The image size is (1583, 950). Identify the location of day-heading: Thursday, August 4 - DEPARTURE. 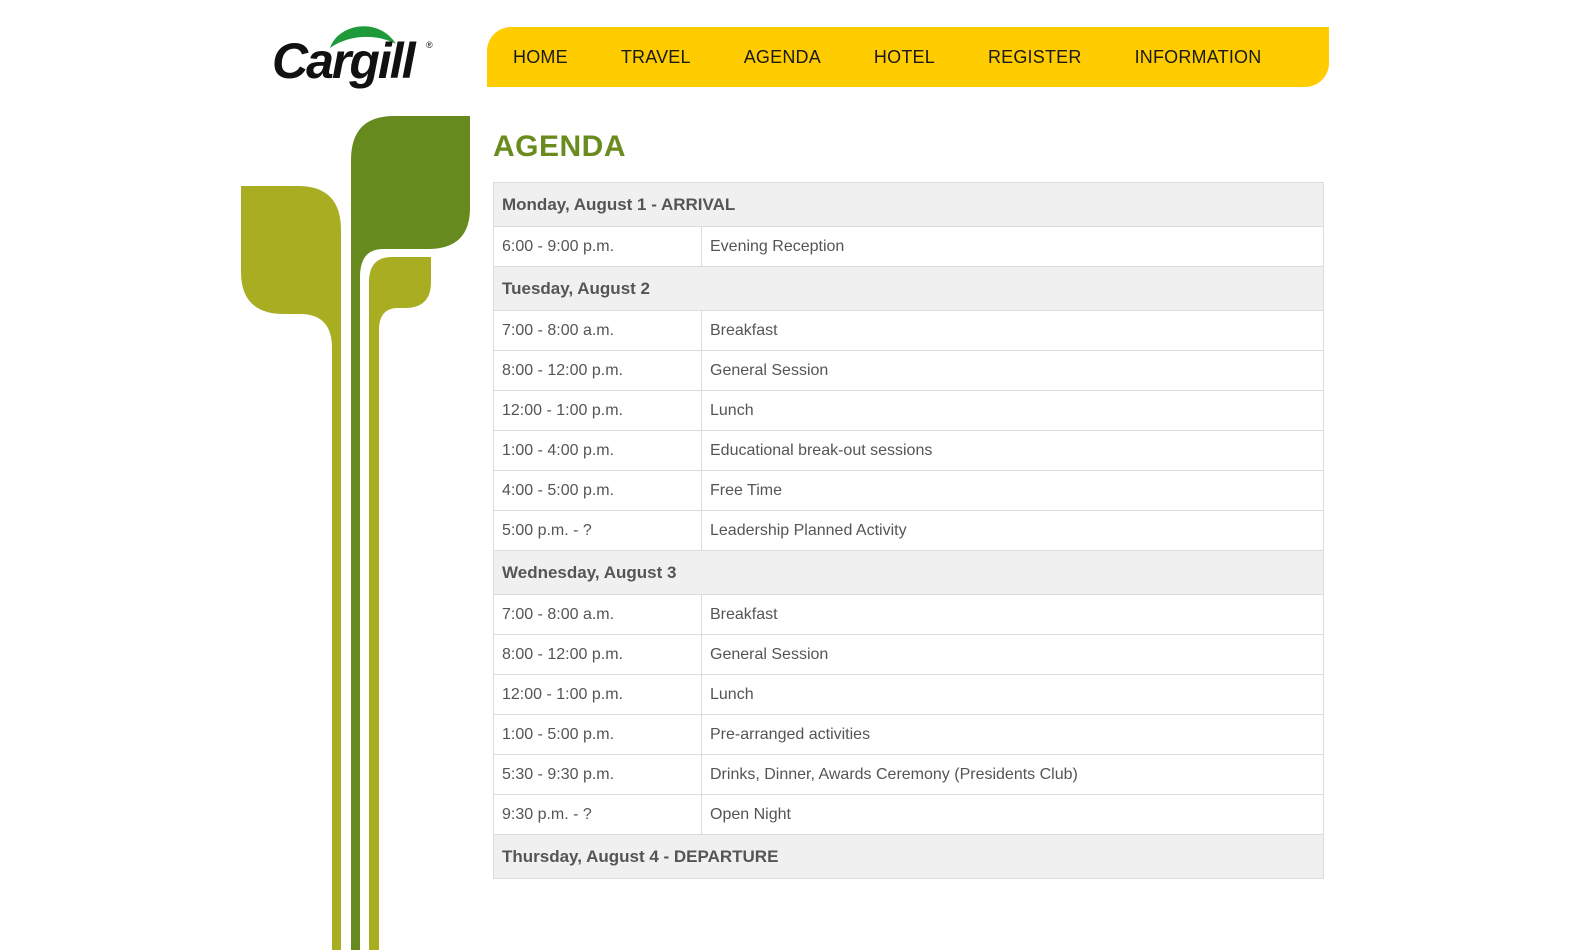
(908, 856).